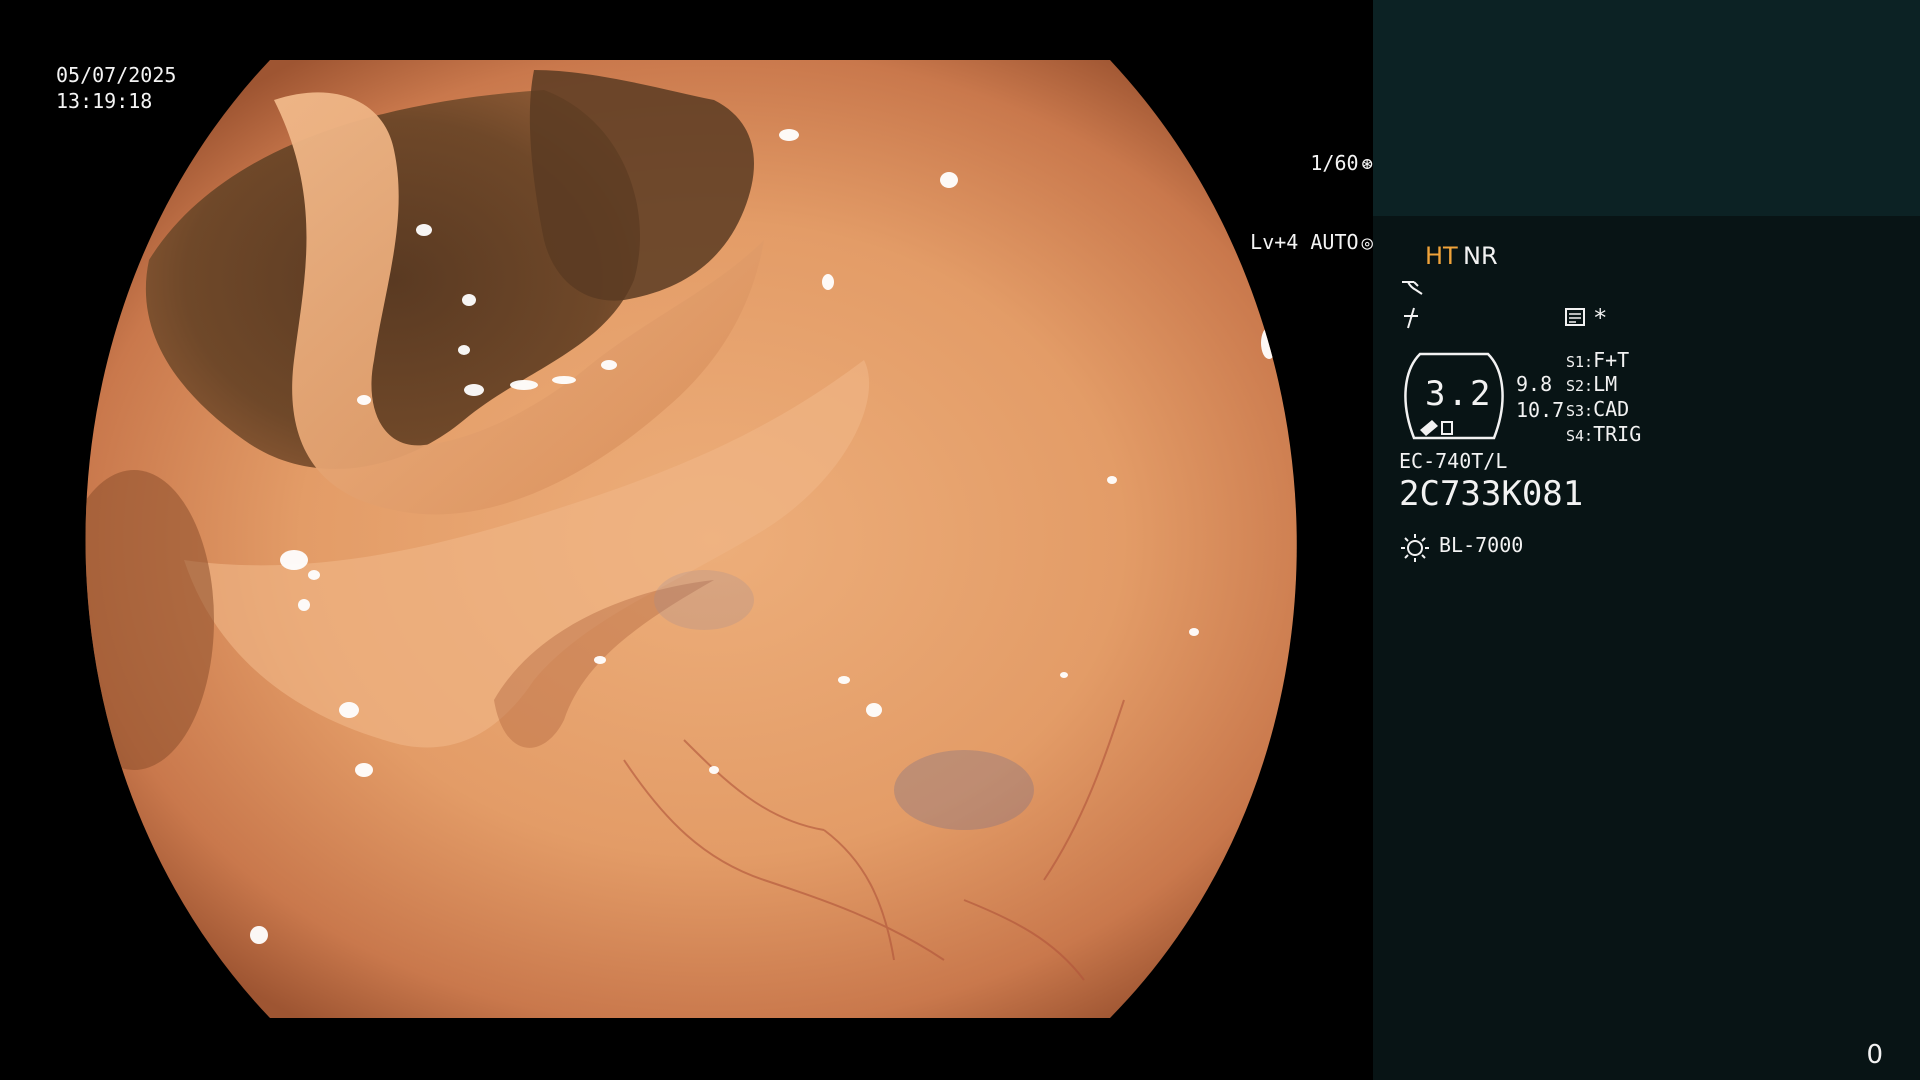  I want to click on shutter-speed: 1/60, so click(1334, 163).